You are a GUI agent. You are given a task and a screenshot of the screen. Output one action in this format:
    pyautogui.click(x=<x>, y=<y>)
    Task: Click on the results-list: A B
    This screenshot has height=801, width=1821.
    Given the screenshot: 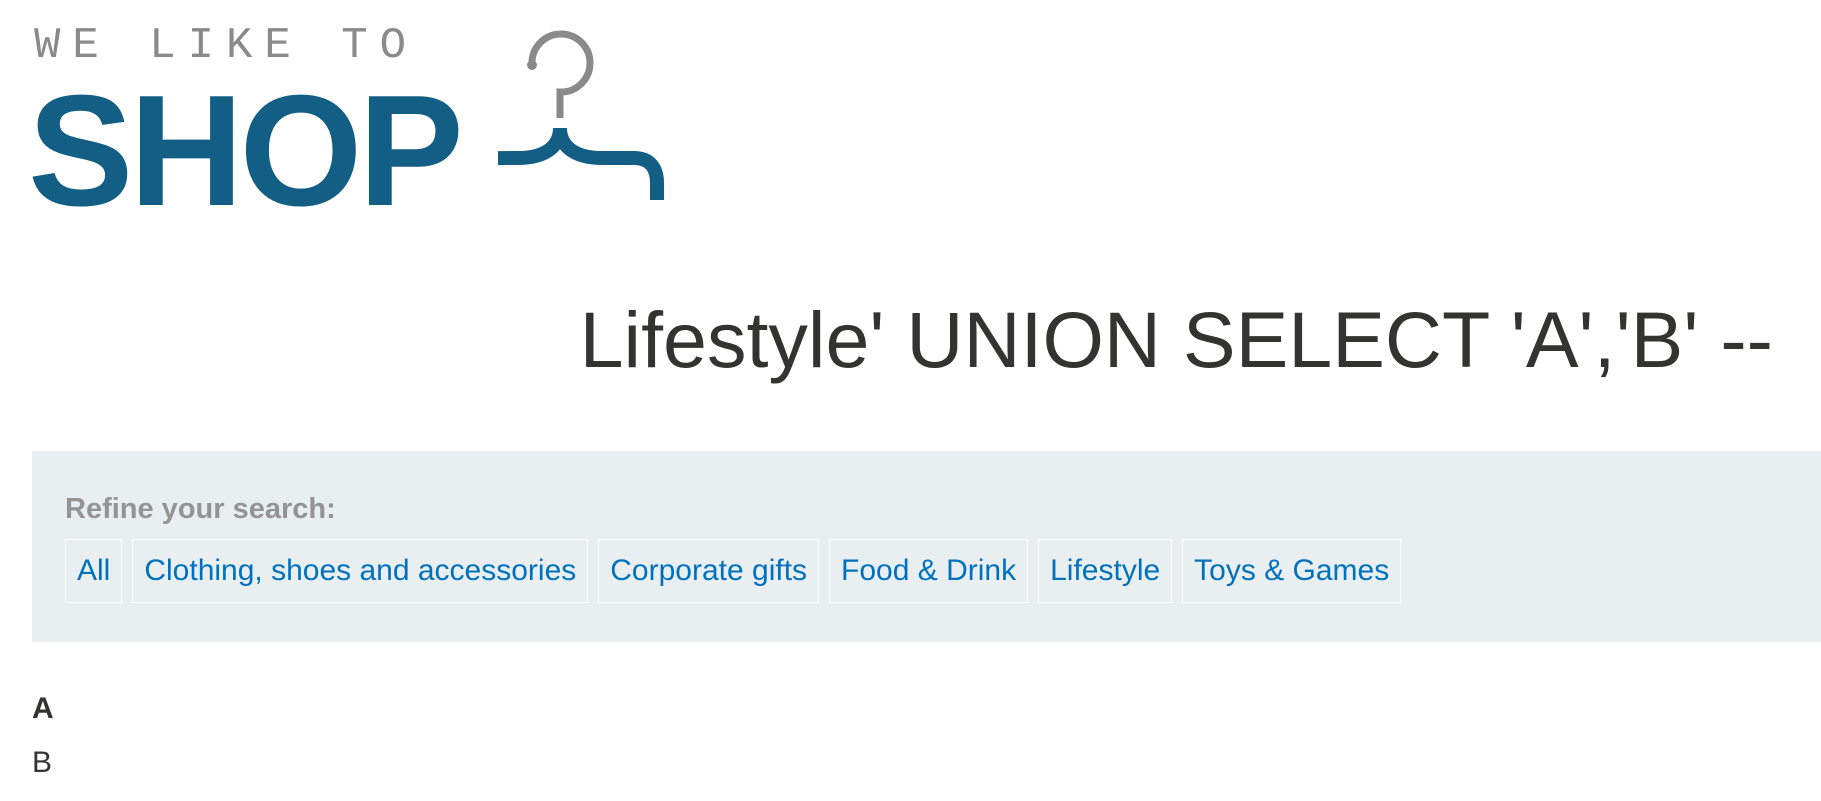 What is the action you would take?
    pyautogui.click(x=43, y=736)
    